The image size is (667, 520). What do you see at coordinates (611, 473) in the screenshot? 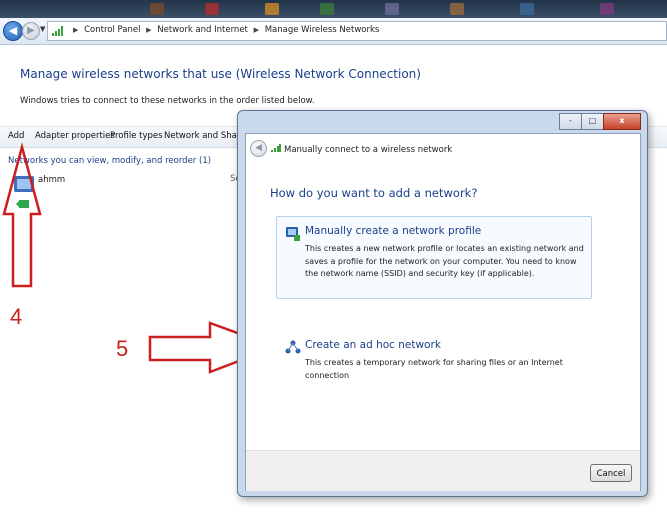
I see `cancel-button: Cancel` at bounding box center [611, 473].